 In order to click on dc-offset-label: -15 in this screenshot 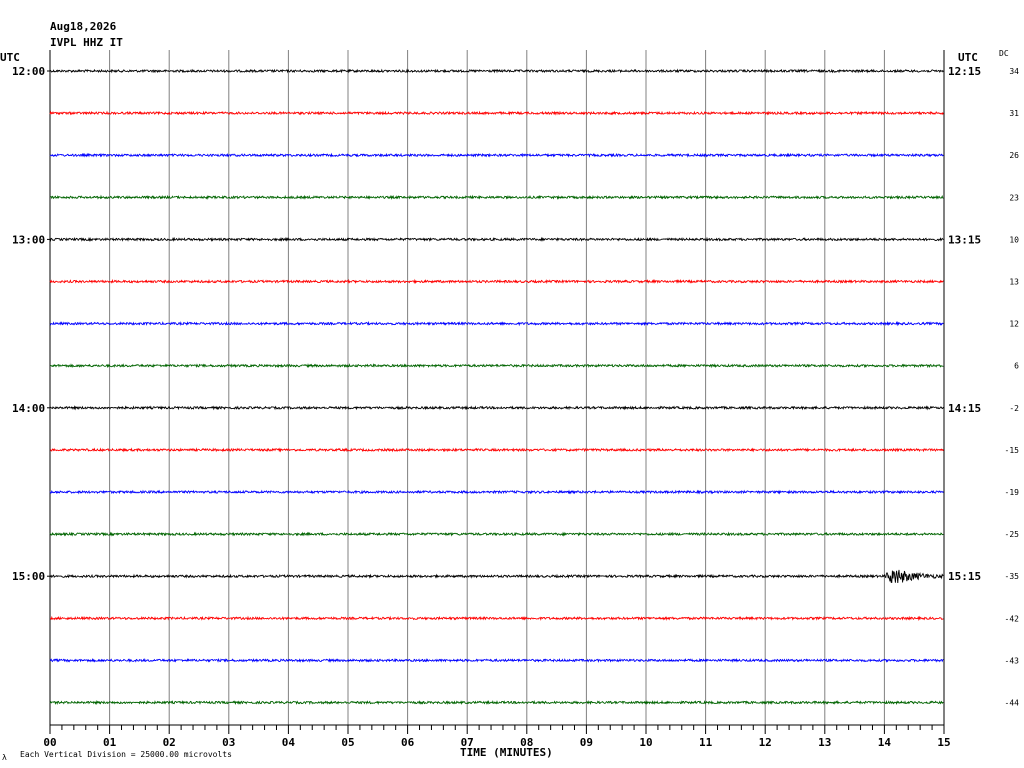, I will do `click(1012, 450)`.